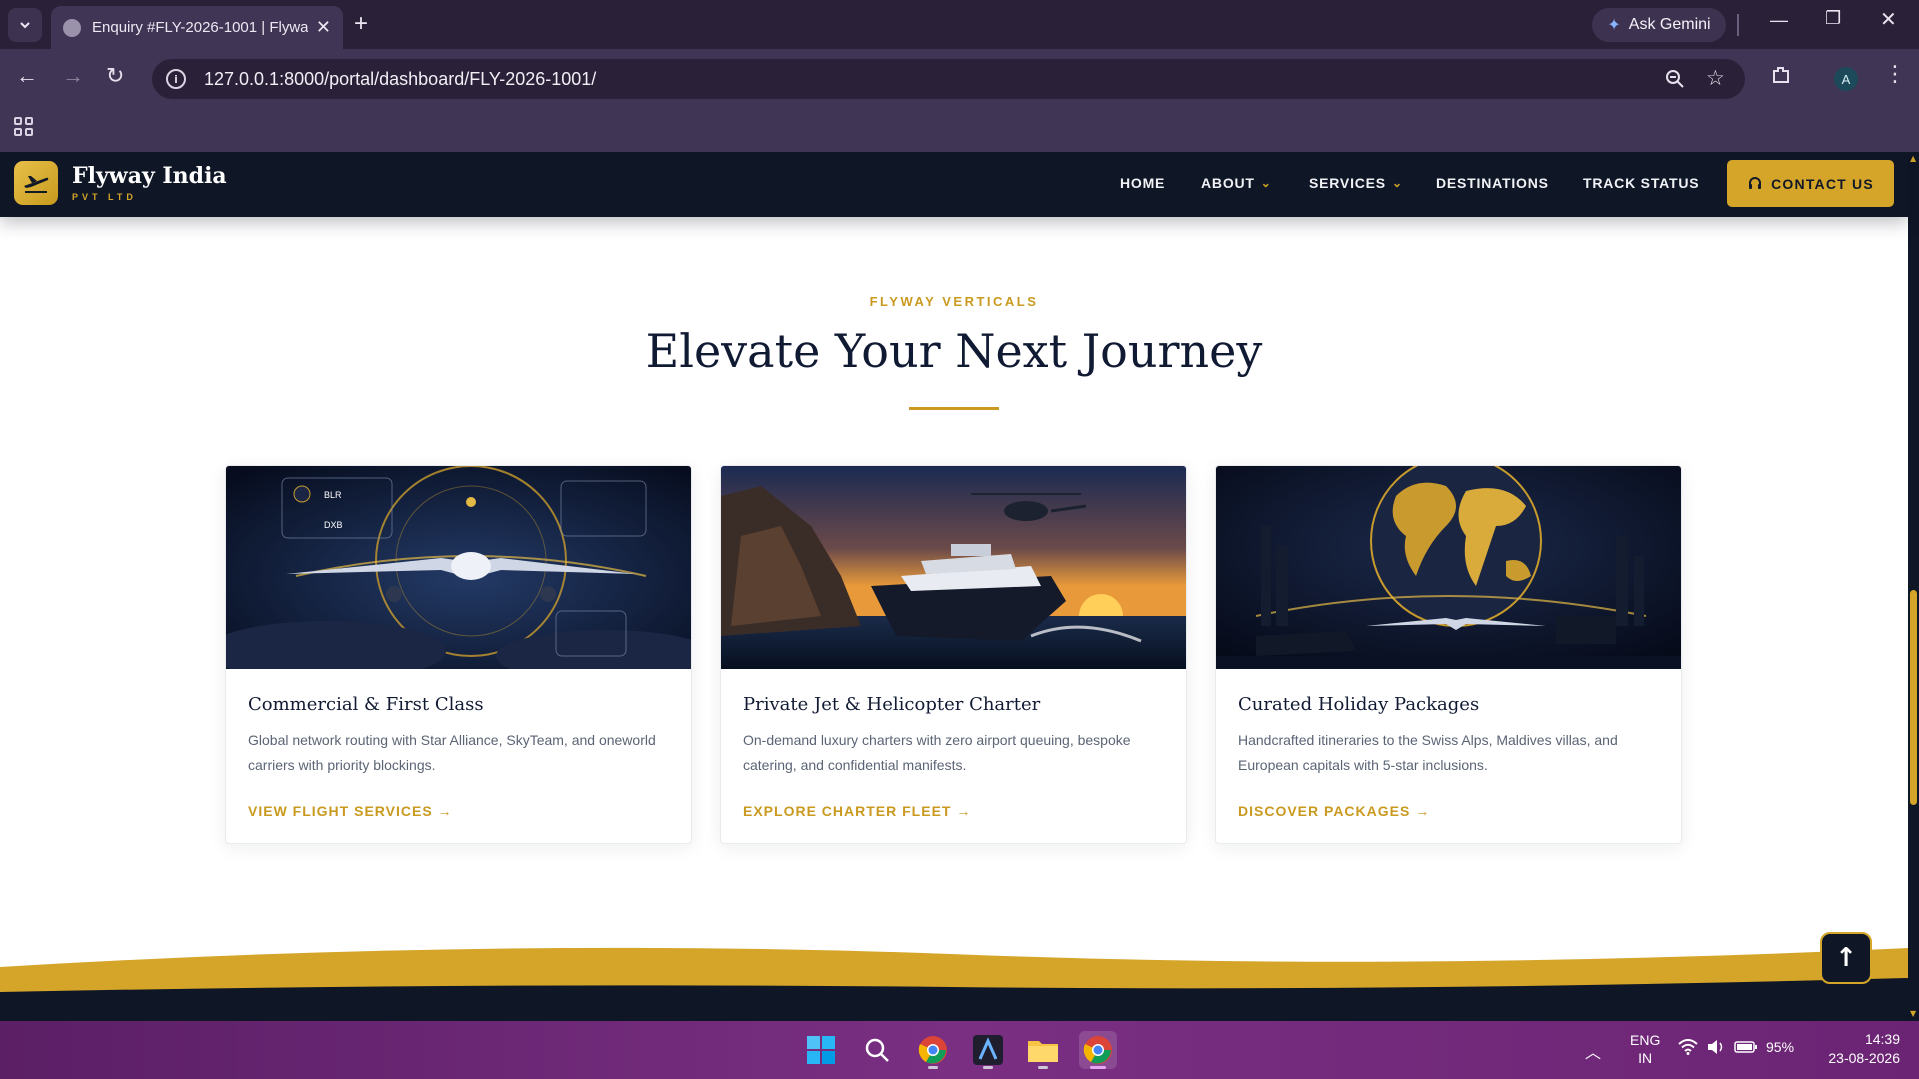  I want to click on scrollbar-thumb, so click(1913, 697).